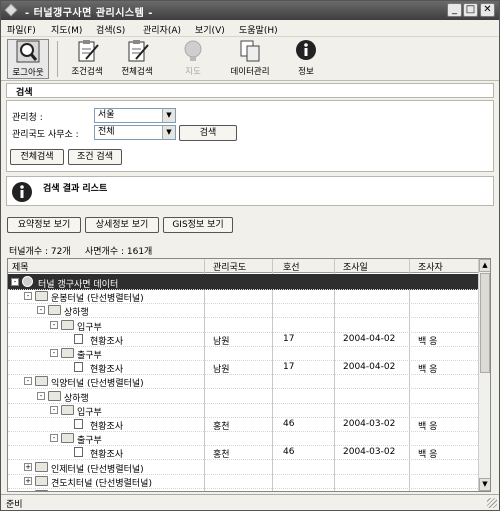  I want to click on info-tool-button: 정보, so click(306, 59).